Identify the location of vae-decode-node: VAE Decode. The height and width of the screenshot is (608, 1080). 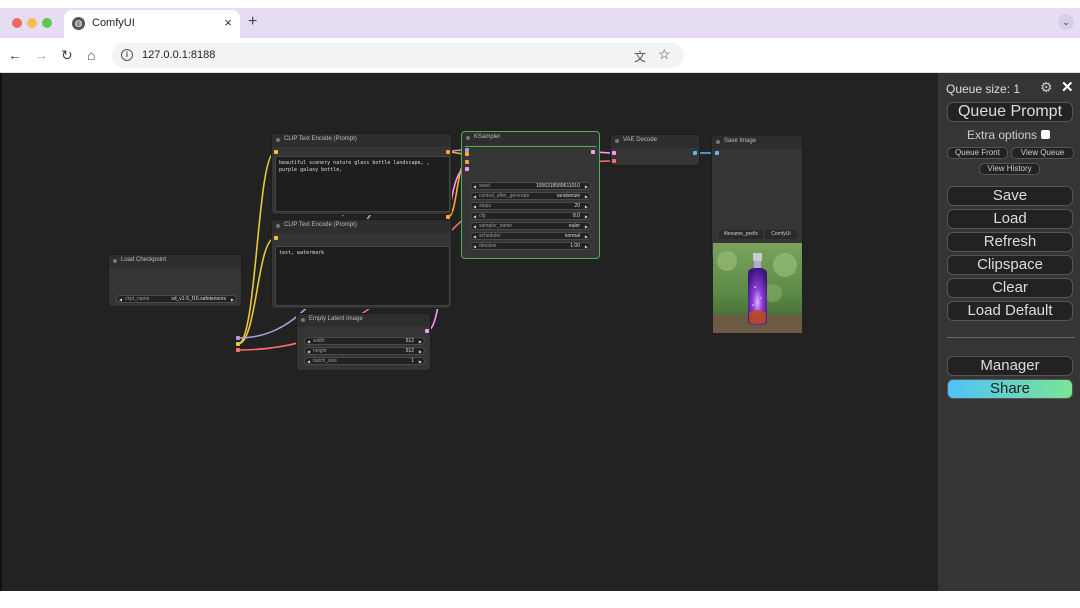
(655, 150).